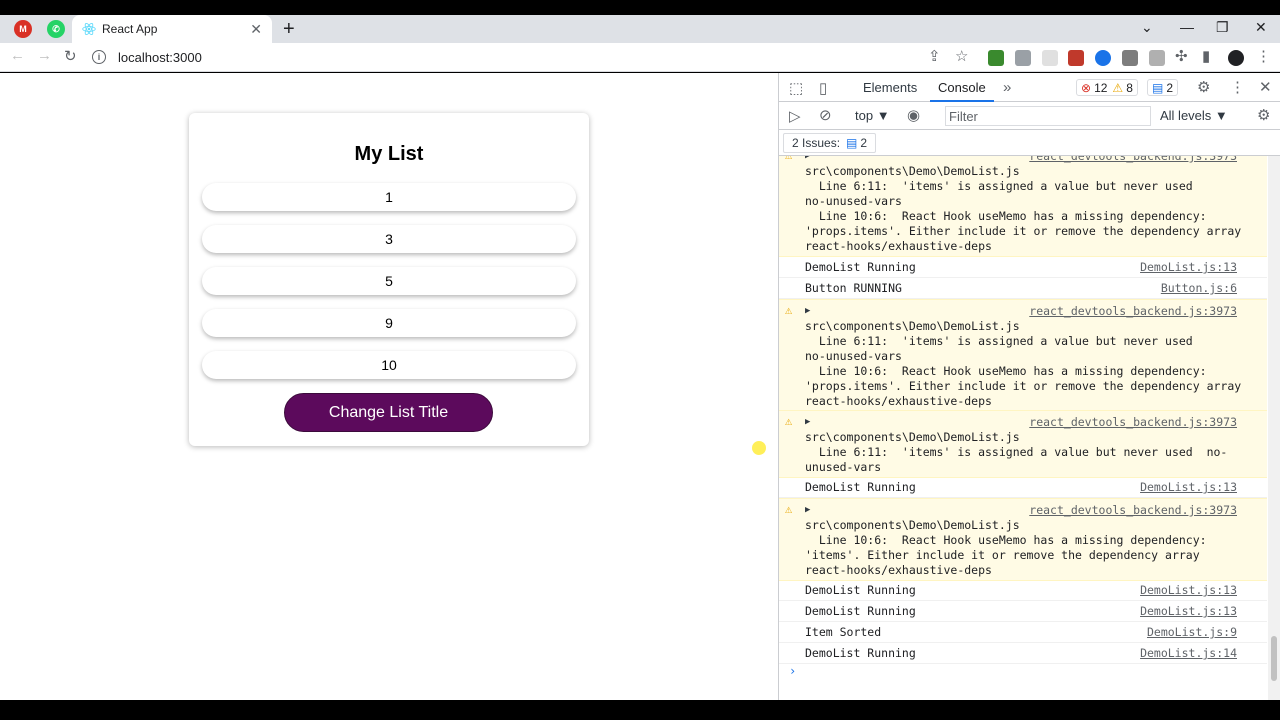 The width and height of the screenshot is (1280, 720). I want to click on side-panel-icon: ▮, so click(1206, 56).